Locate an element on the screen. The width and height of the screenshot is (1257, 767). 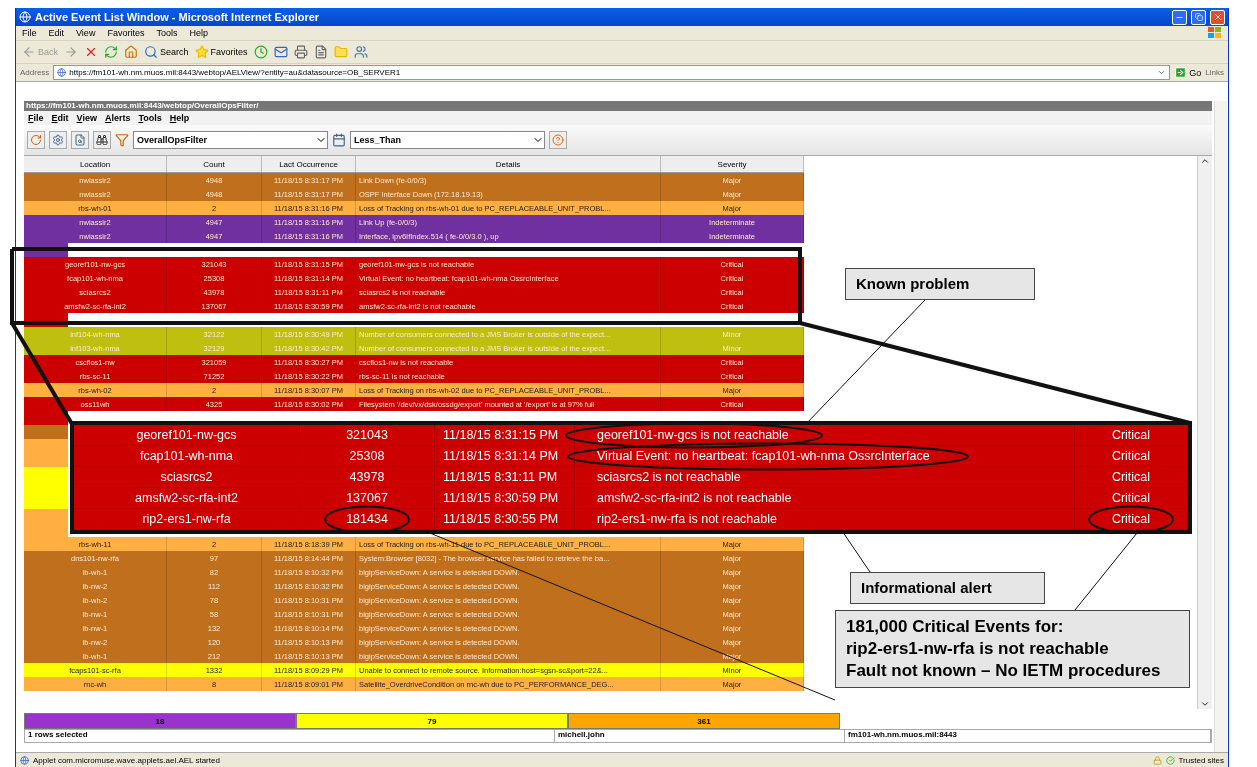
table-cell: 25308 is located at coordinates (367, 456).